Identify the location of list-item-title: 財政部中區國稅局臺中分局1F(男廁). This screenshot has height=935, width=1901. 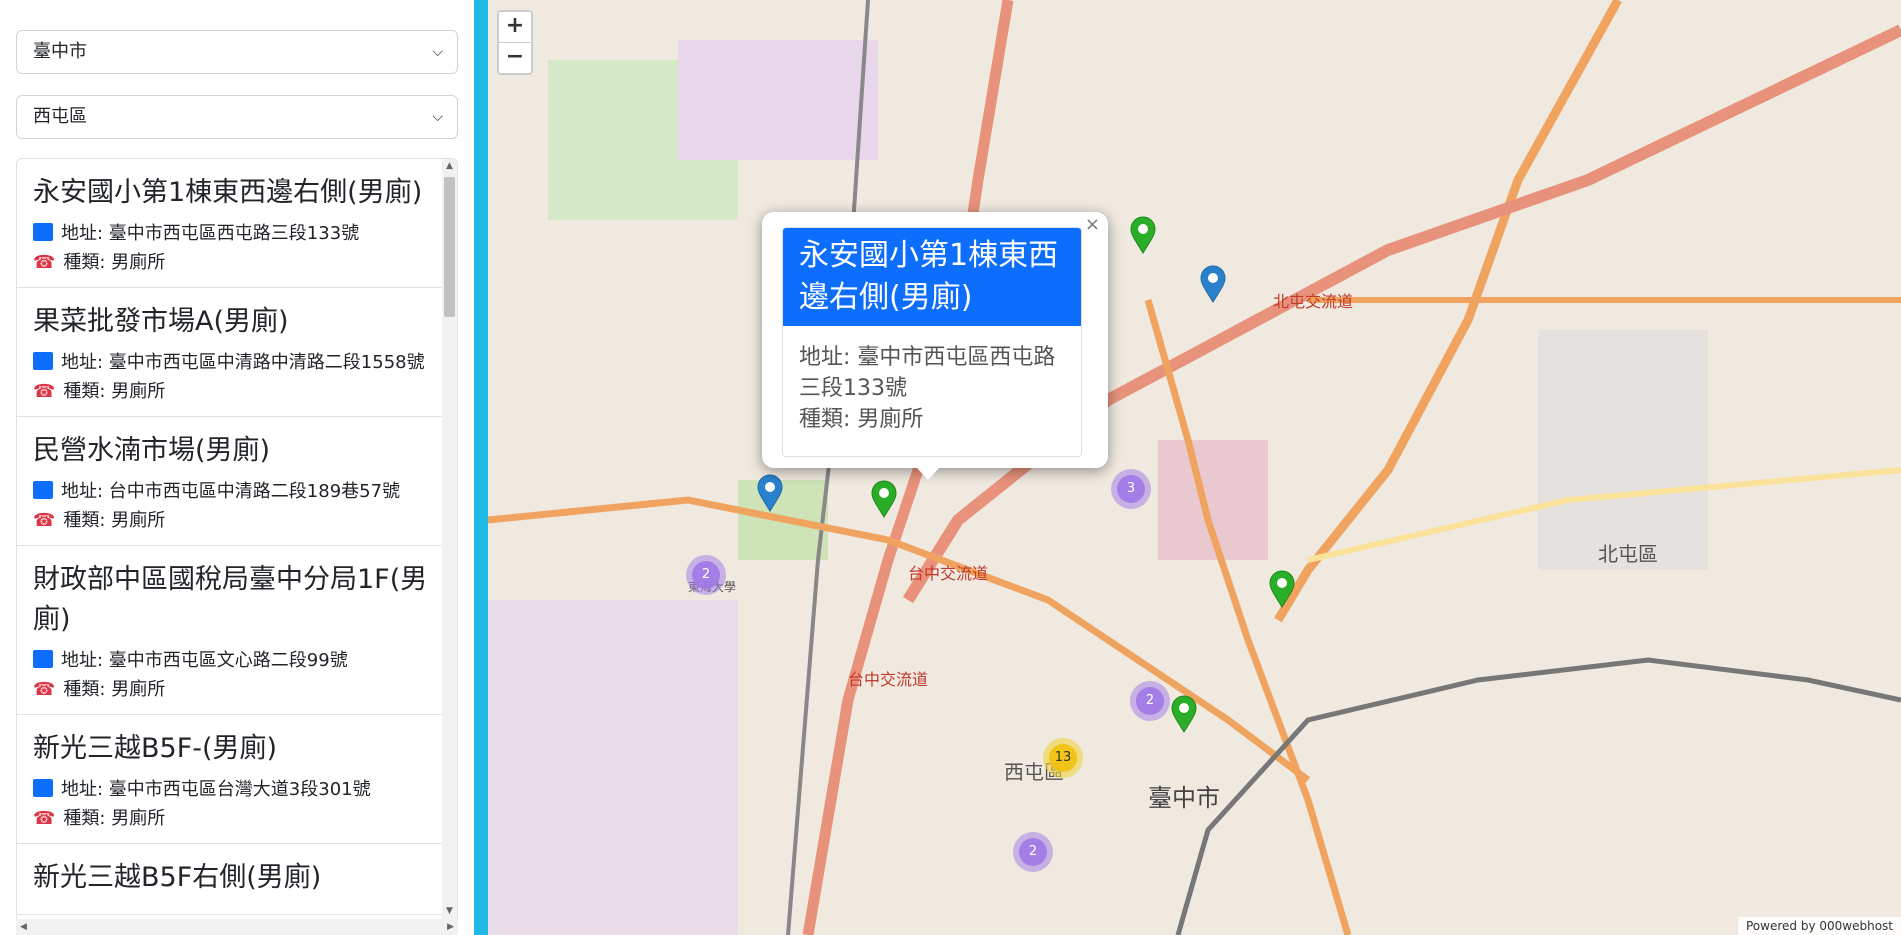
(230, 599).